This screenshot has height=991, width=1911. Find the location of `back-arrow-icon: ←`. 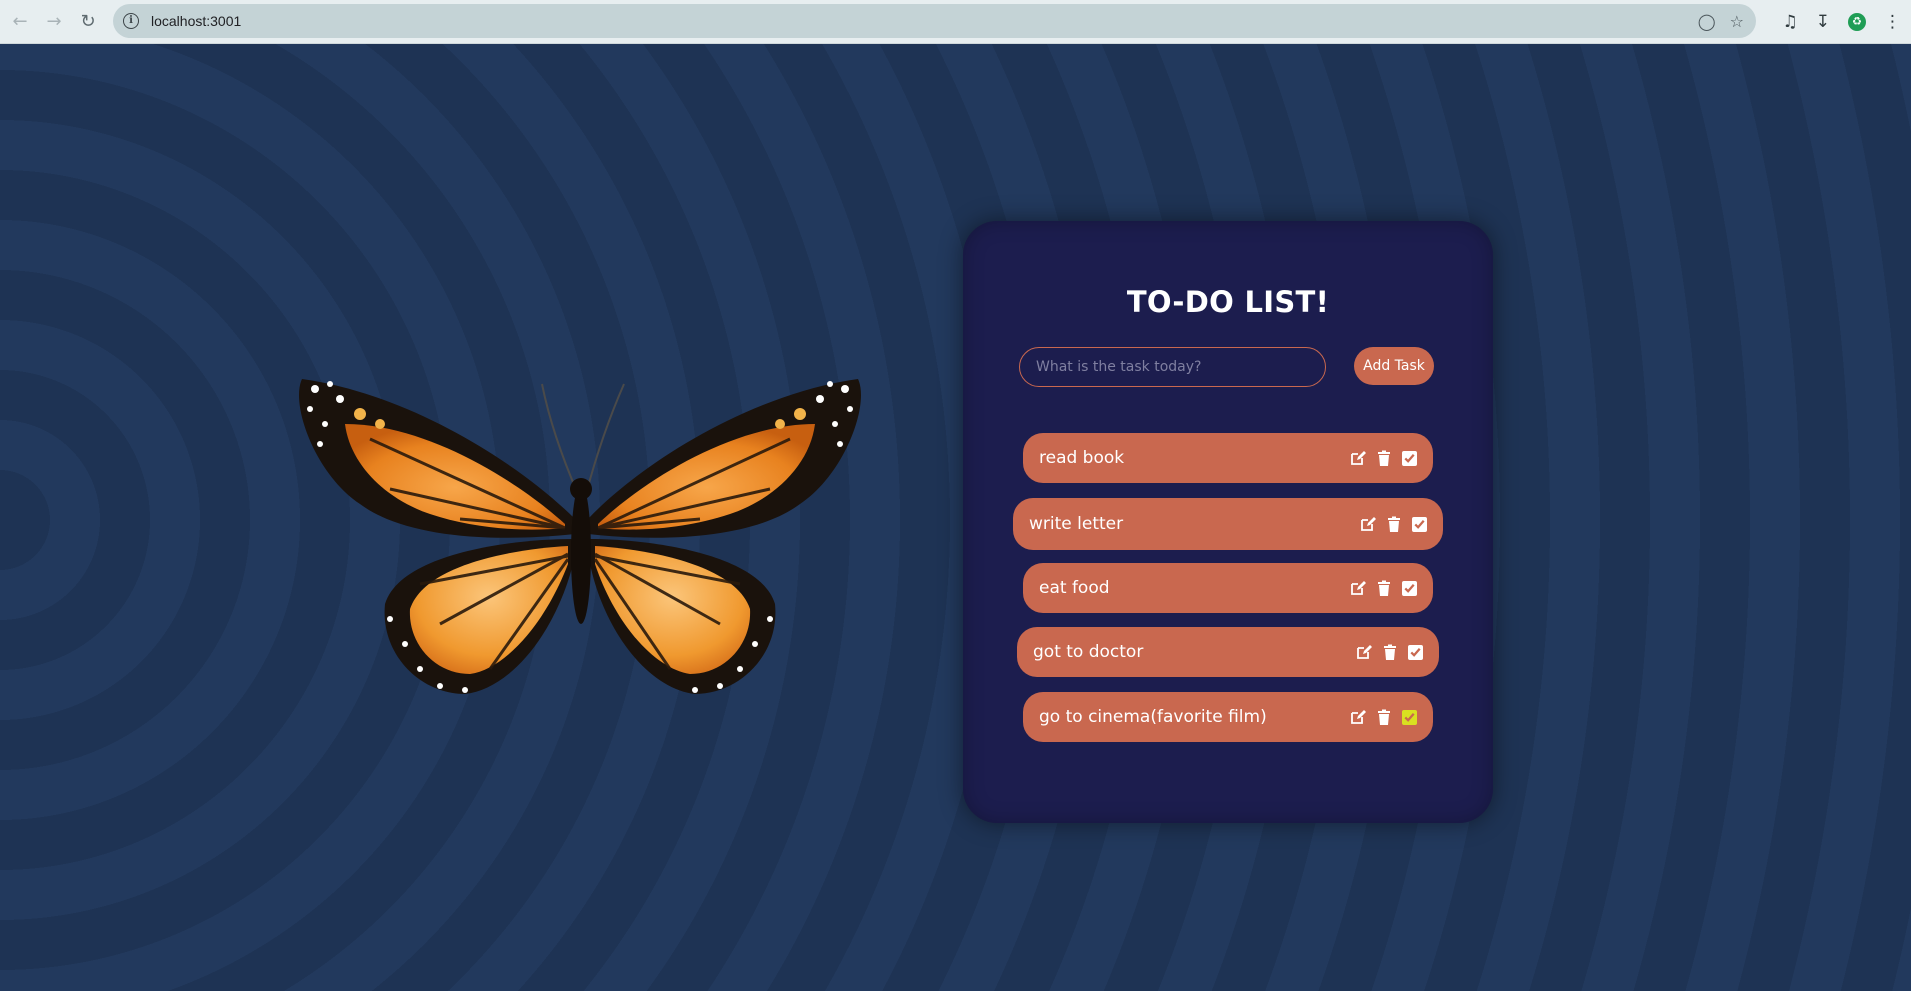

back-arrow-icon: ← is located at coordinates (20, 22).